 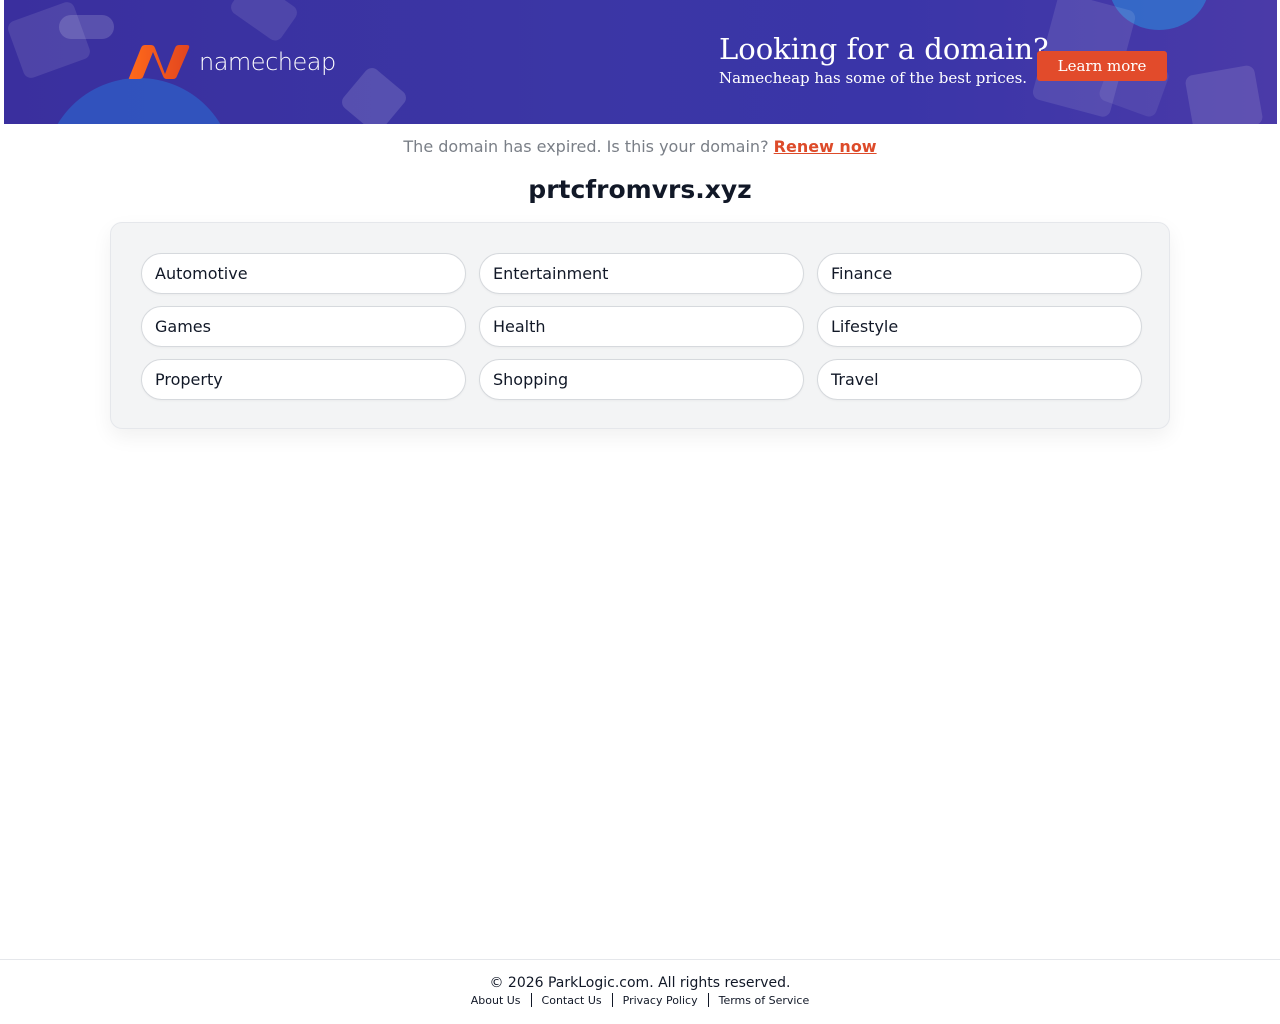 I want to click on category-entertainment: Entertainment, so click(x=641, y=273).